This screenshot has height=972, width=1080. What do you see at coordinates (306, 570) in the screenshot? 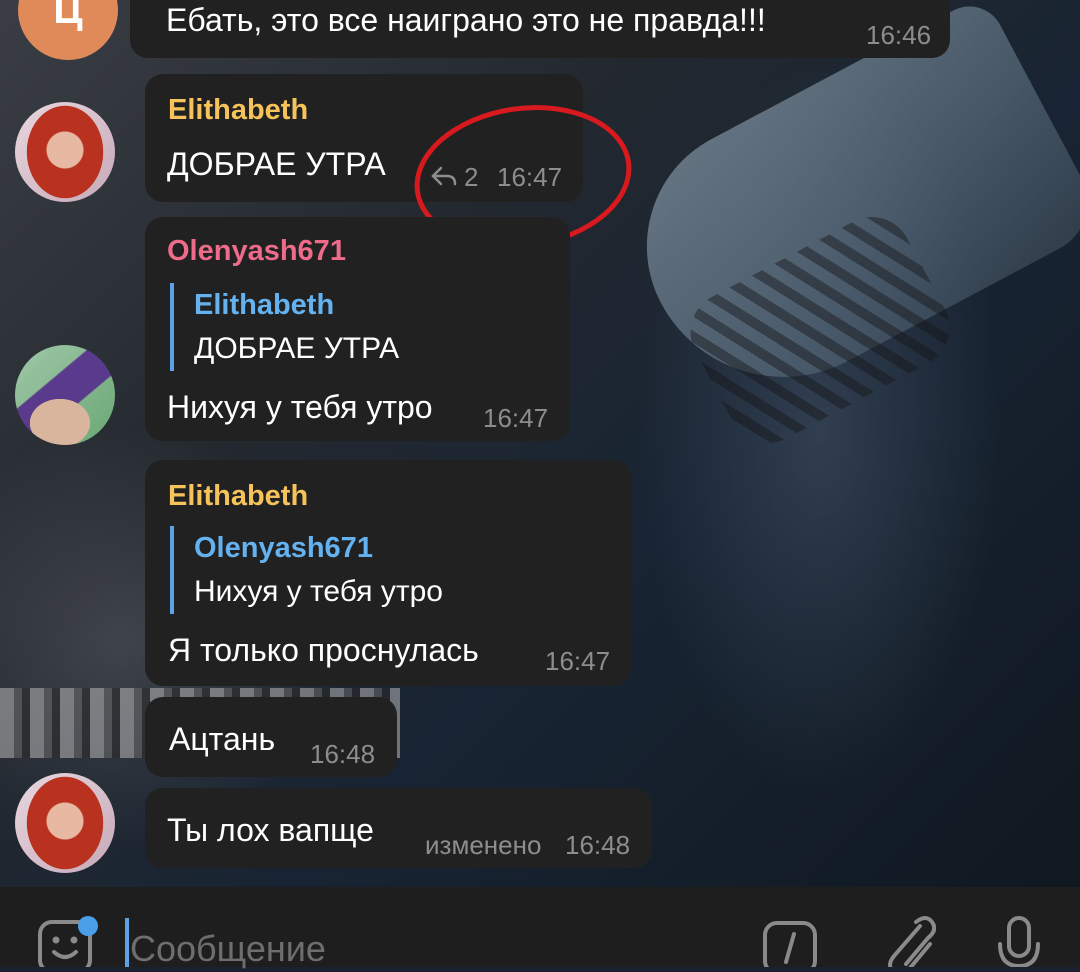
I see `reply-quote: Olenyash671 Нихуя у тебя утро` at bounding box center [306, 570].